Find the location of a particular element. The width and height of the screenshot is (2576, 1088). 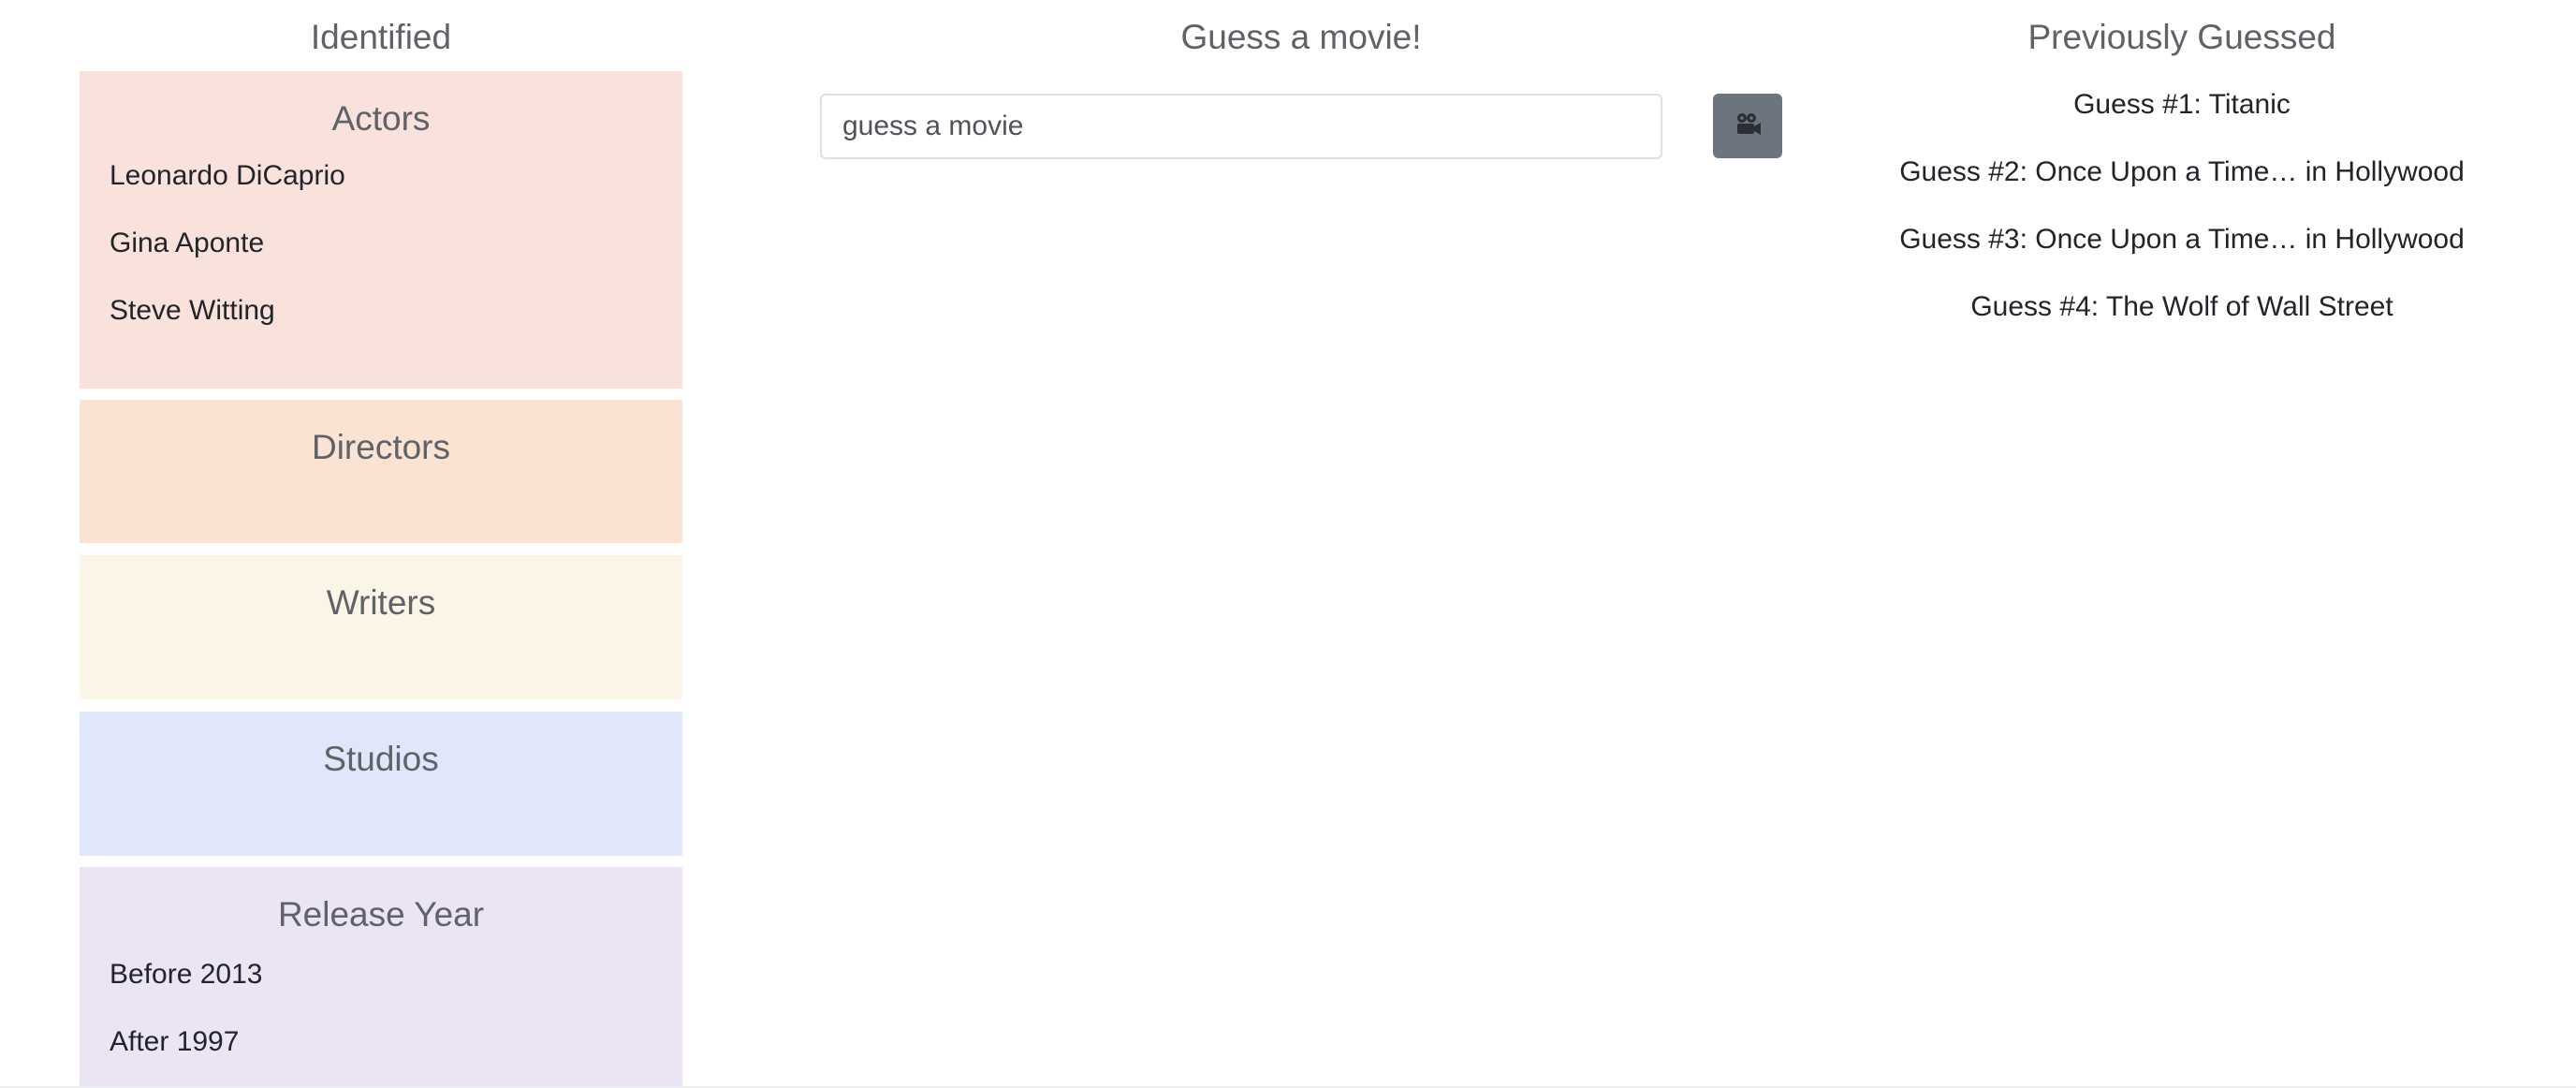

guess-form is located at coordinates (1301, 126).